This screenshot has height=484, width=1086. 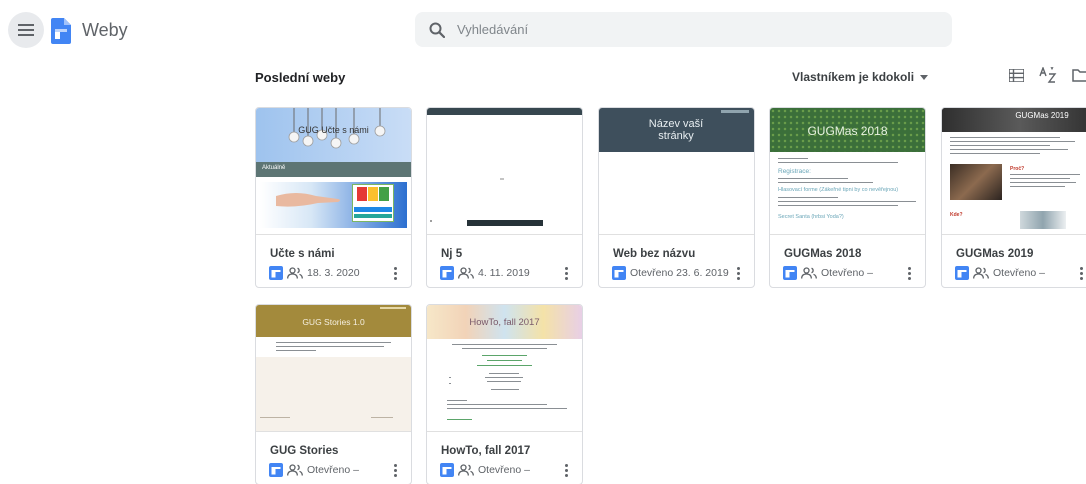 I want to click on thumbnail-banner-text: GUGMas 2019, so click(x=1042, y=115).